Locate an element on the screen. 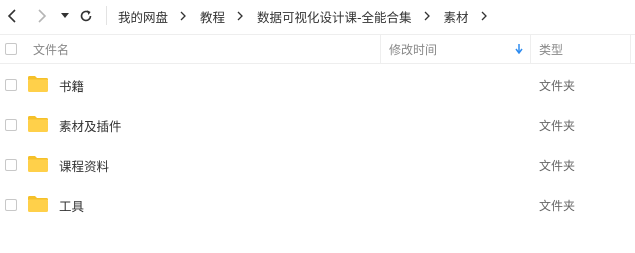 The image size is (635, 253). sort-descending-indicator is located at coordinates (519, 49).